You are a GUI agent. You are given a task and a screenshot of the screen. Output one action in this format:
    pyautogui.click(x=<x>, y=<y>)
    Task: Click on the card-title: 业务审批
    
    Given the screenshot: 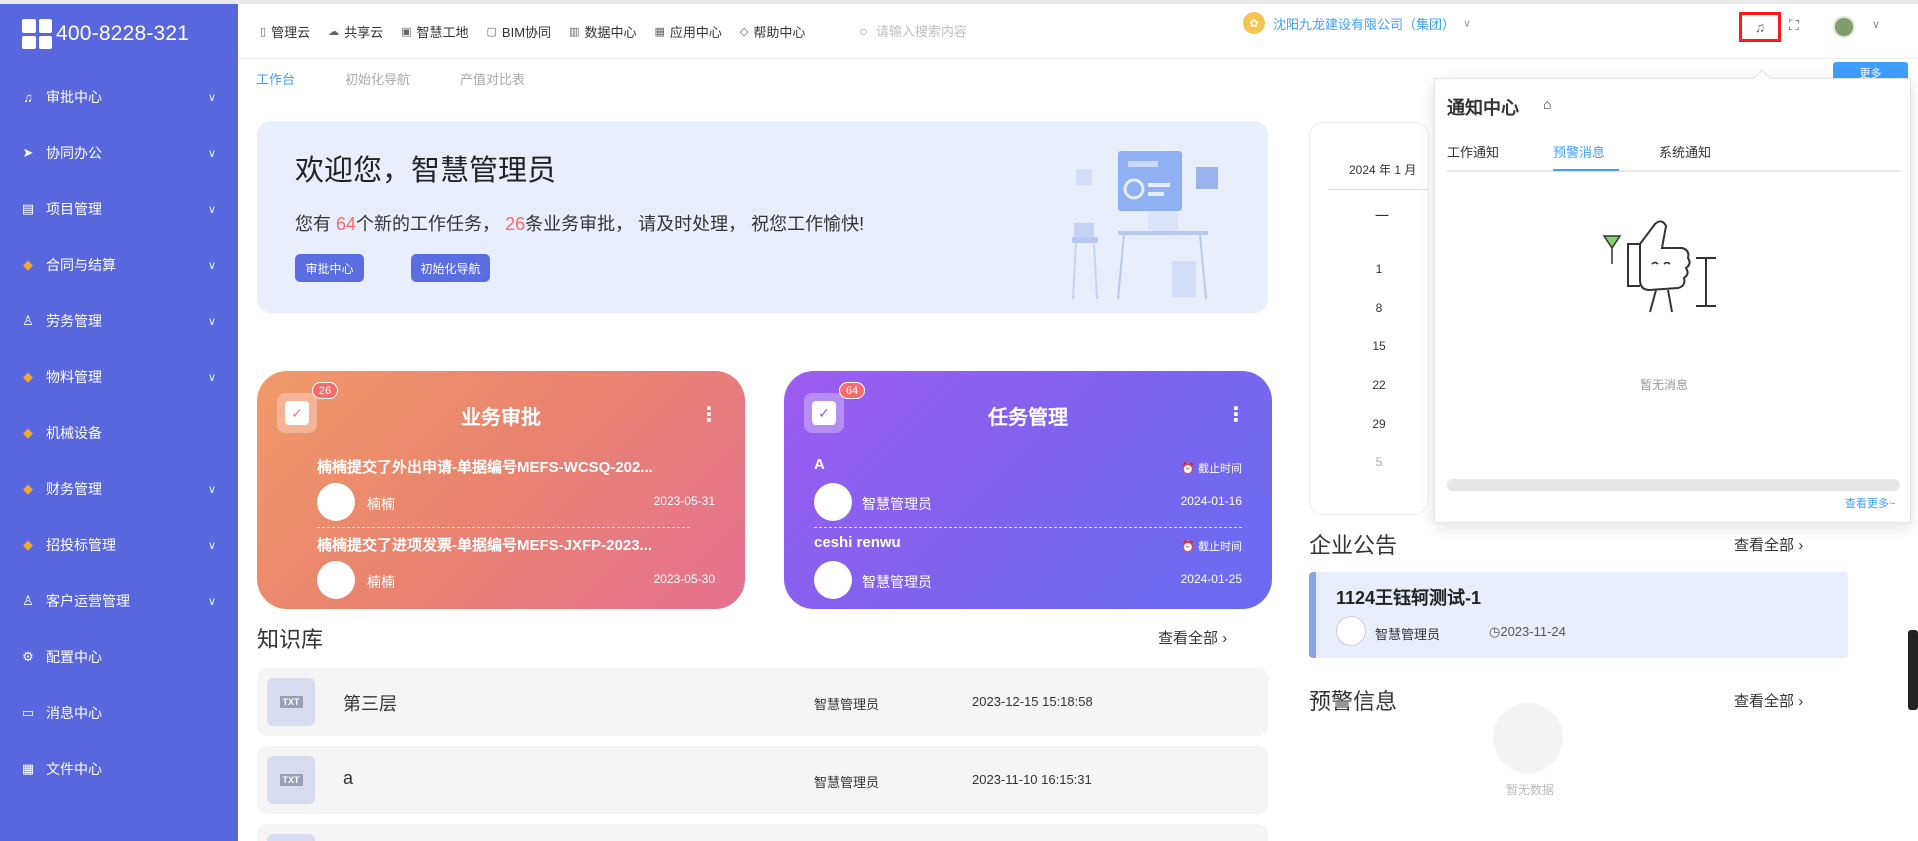 What is the action you would take?
    pyautogui.click(x=501, y=418)
    